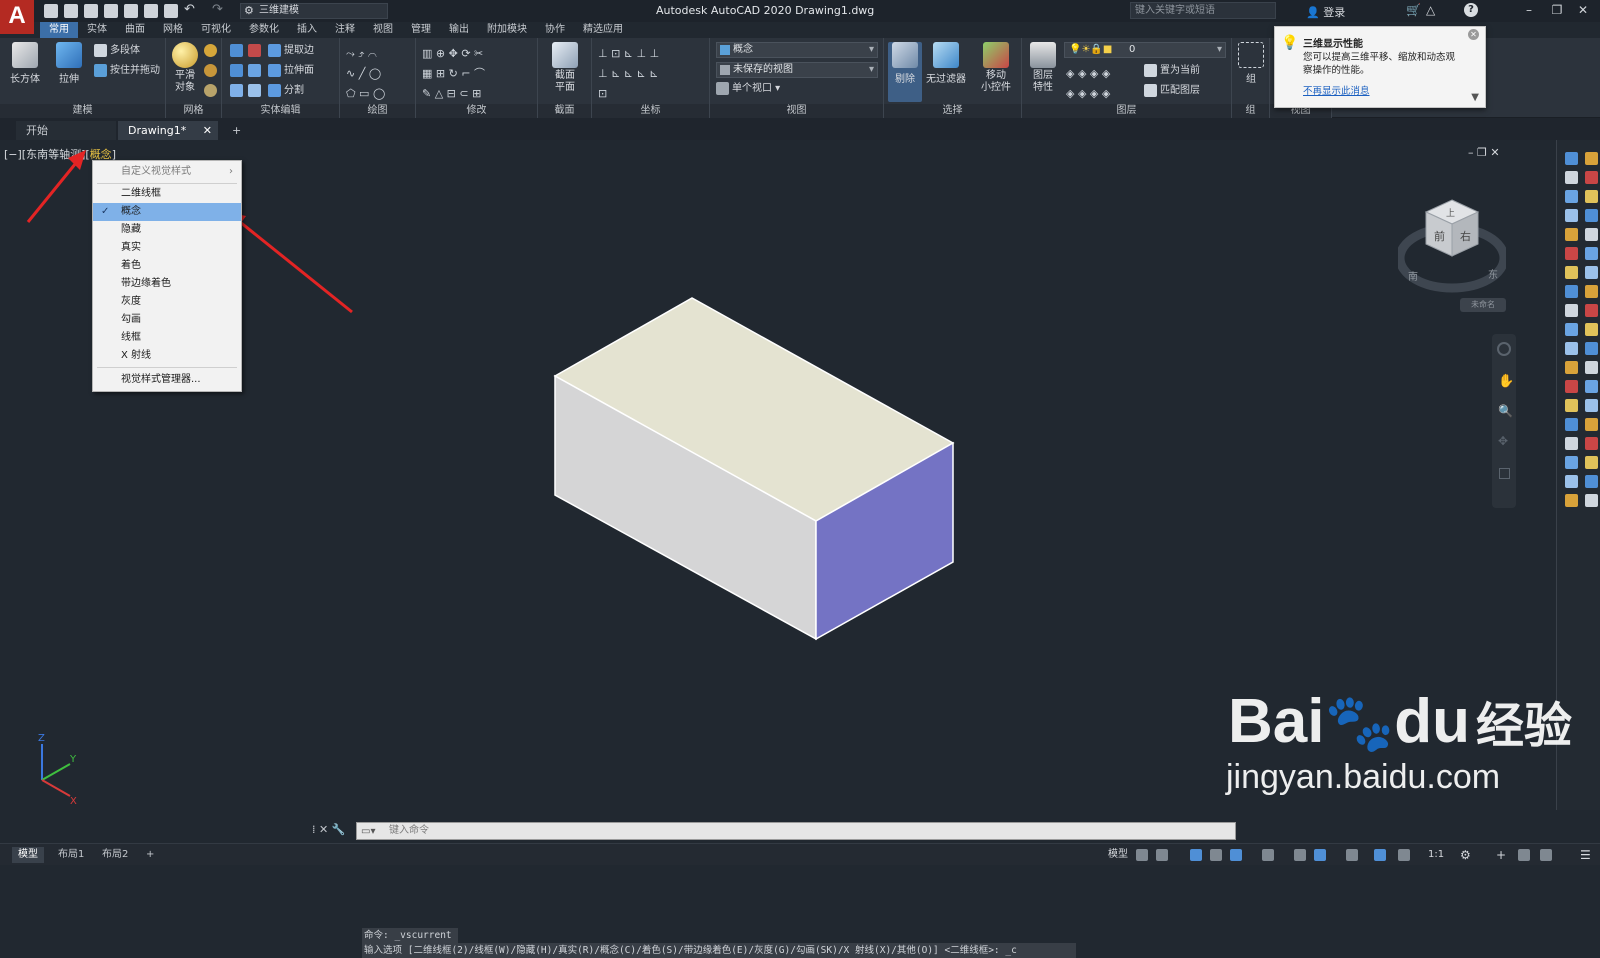 This screenshot has height=958, width=1600. Describe the element at coordinates (1452, 249) in the screenshot. I see `viewcube: 上 前 右 南 东` at that location.